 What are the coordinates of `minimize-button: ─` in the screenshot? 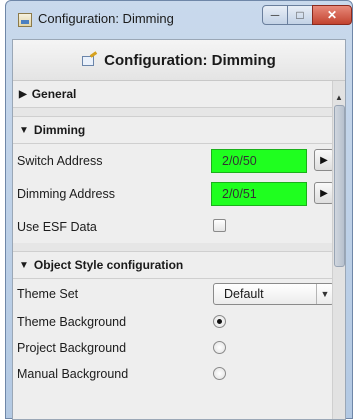 It's located at (275, 15).